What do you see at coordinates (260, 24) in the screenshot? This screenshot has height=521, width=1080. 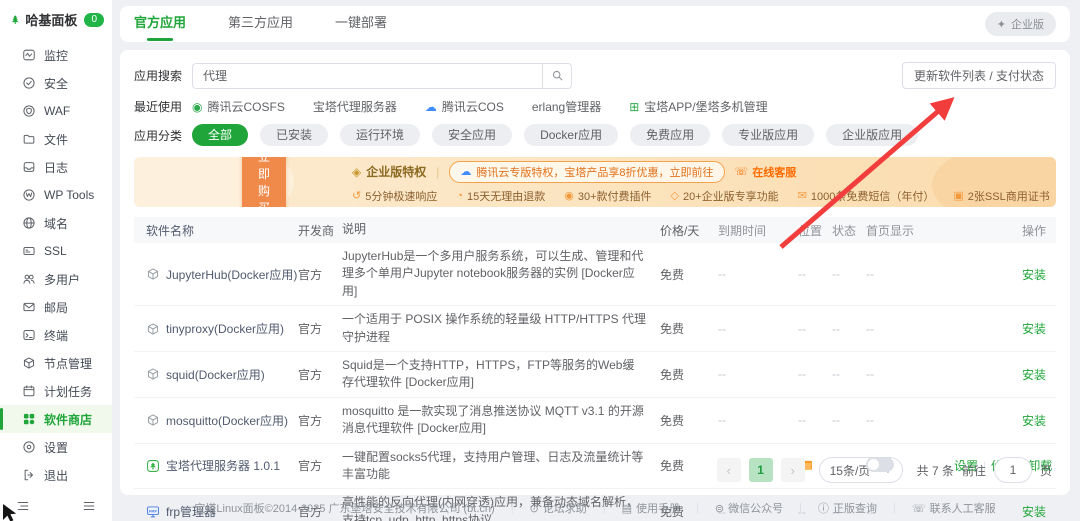 I see `tab-third-party-apps: 第三方应用` at bounding box center [260, 24].